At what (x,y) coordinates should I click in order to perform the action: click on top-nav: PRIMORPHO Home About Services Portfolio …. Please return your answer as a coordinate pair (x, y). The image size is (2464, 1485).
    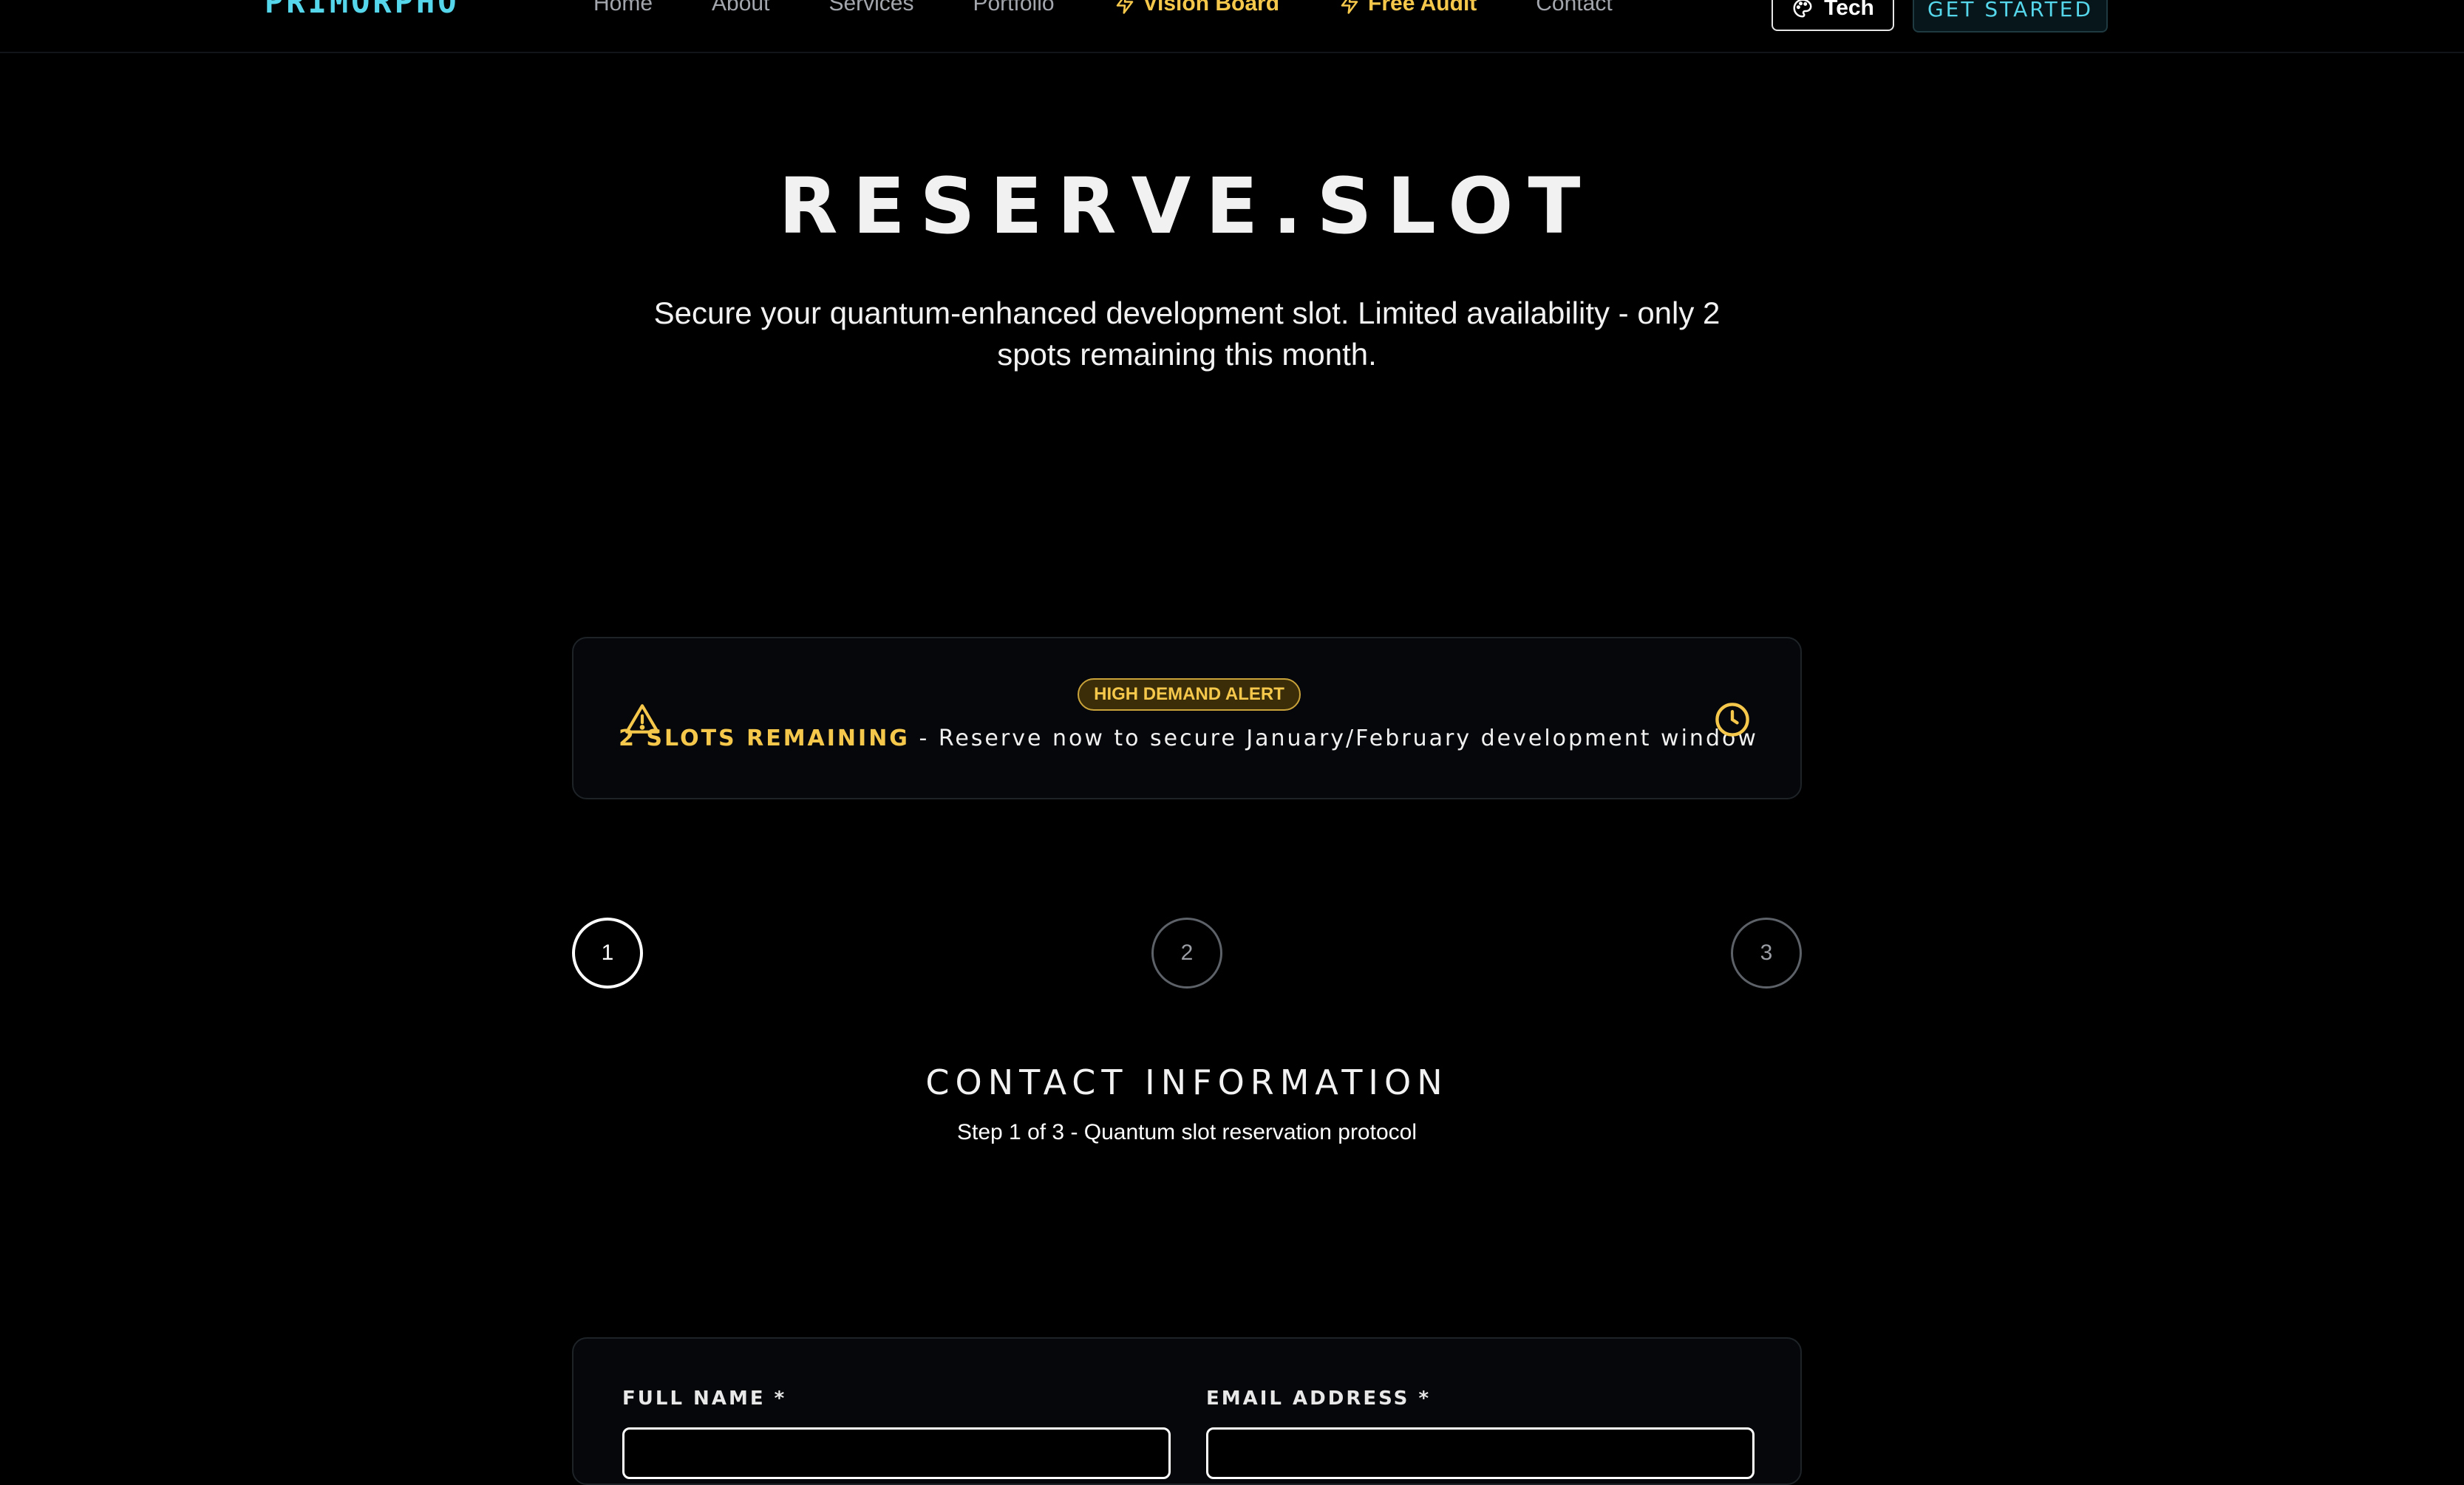
    Looking at the image, I should click on (1232, 27).